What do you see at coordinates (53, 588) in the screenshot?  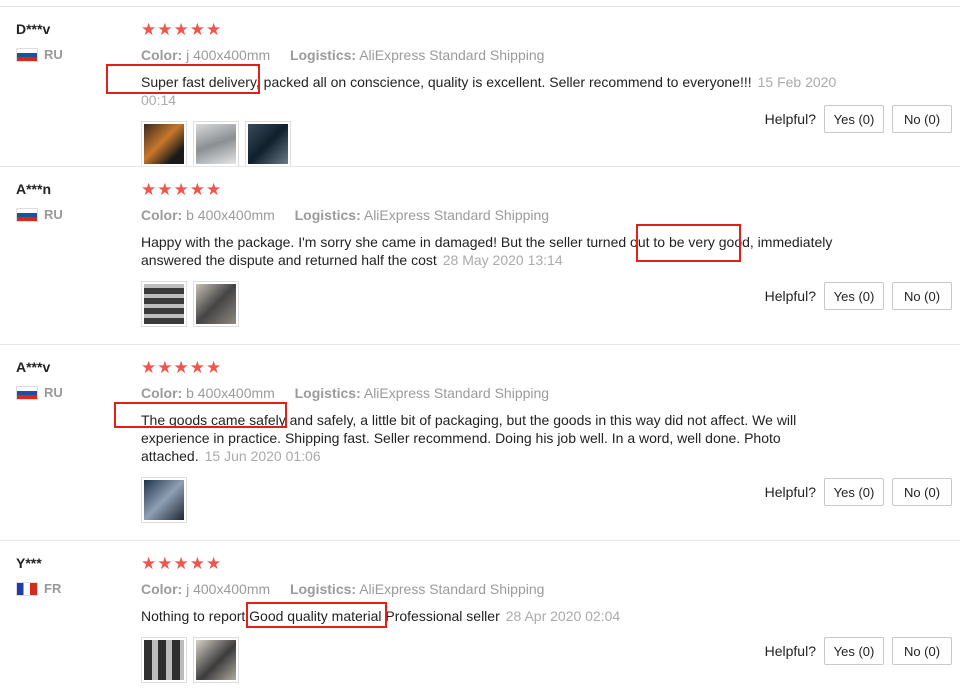 I see `country-code: FR` at bounding box center [53, 588].